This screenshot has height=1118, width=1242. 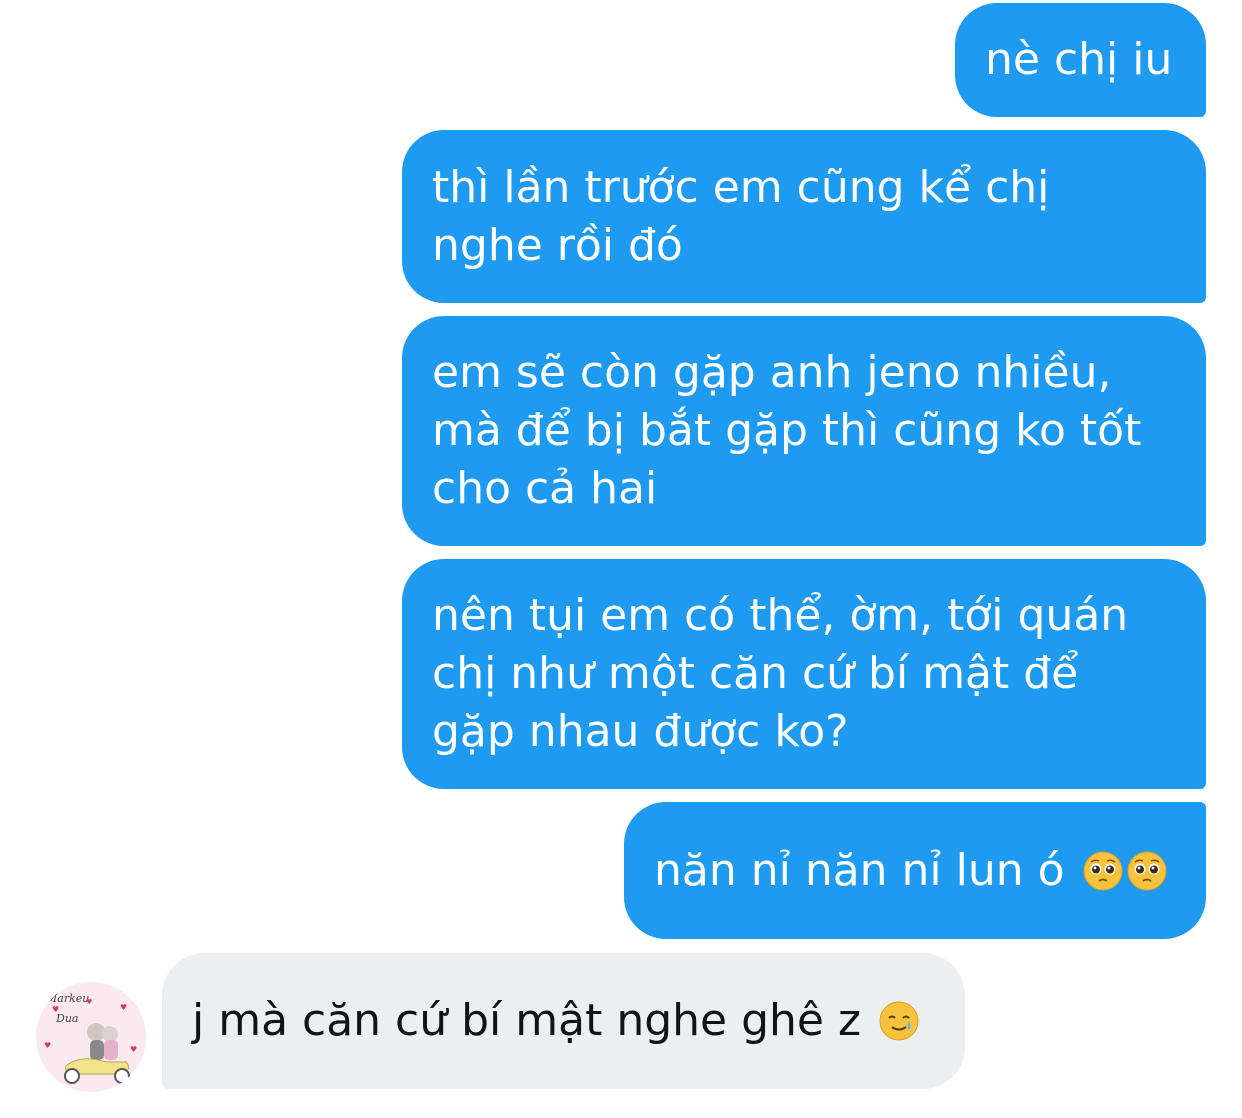 I want to click on message-bubble-incoming: j mà căn cứ bí mật nghe ghê z, so click(x=563, y=1021).